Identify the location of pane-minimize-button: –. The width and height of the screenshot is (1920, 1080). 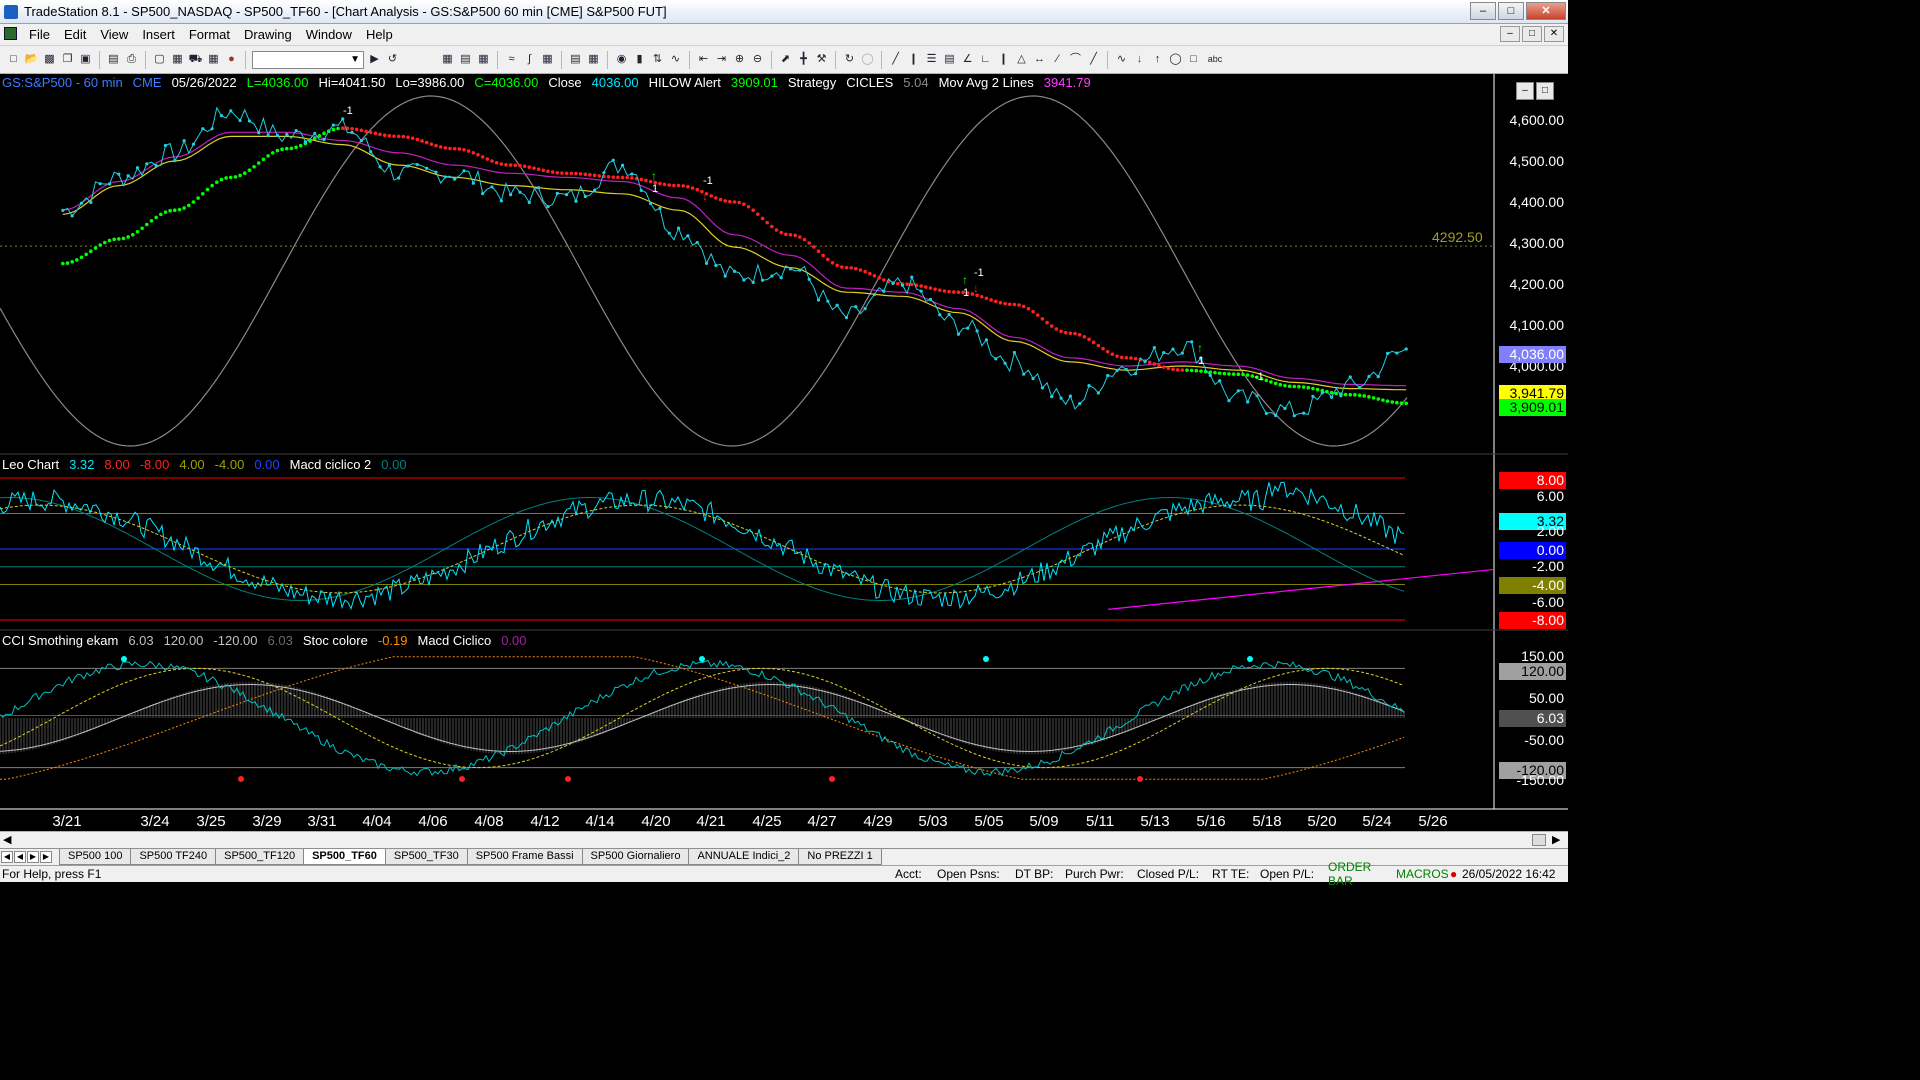
(1525, 91).